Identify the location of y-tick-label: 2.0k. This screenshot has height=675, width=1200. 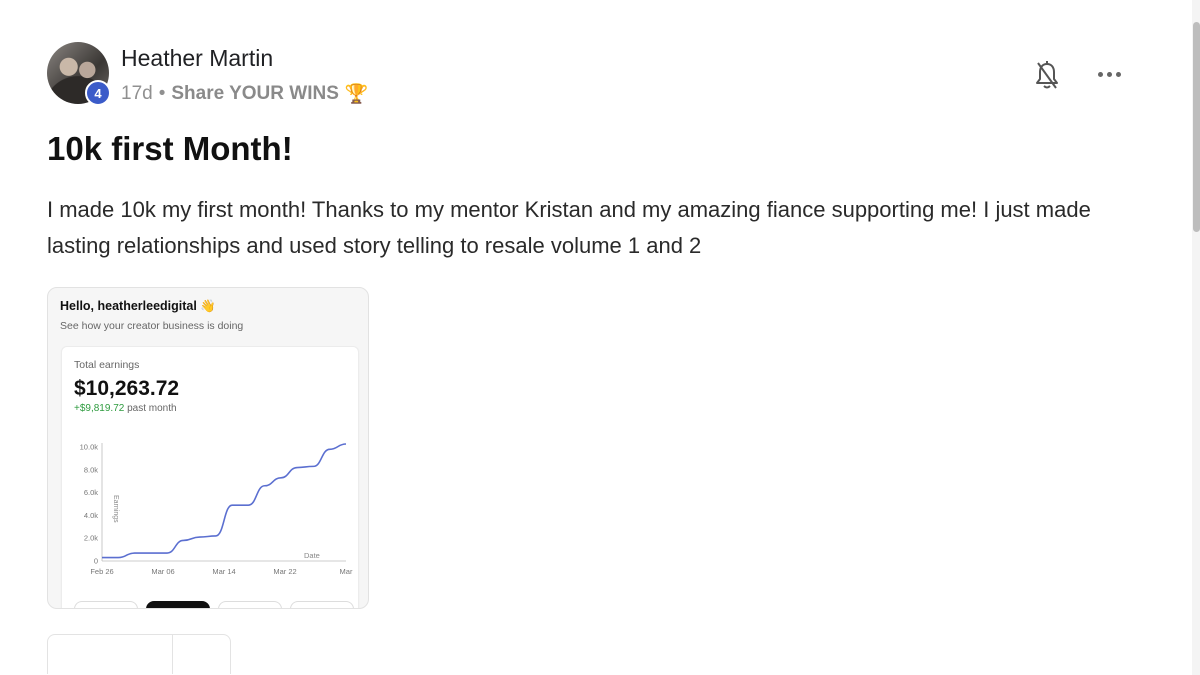
(91, 538).